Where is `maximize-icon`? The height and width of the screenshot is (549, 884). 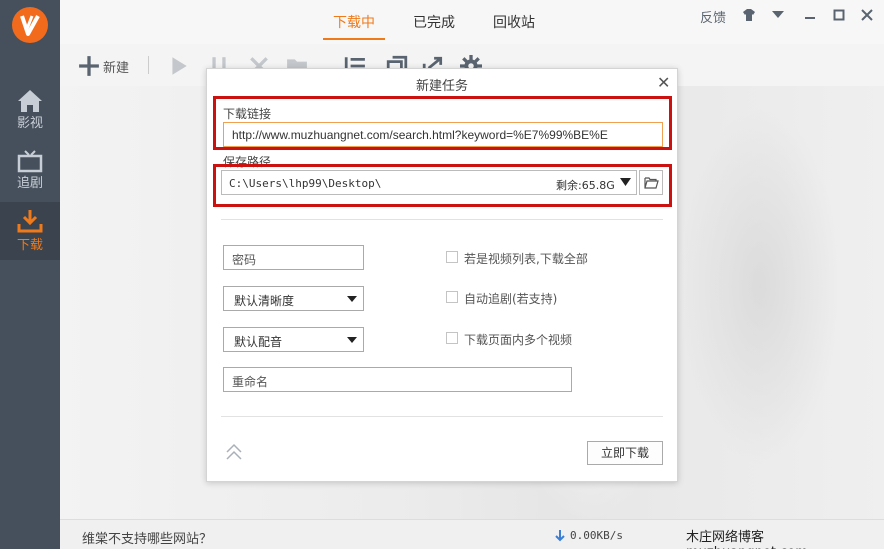
maximize-icon is located at coordinates (839, 15).